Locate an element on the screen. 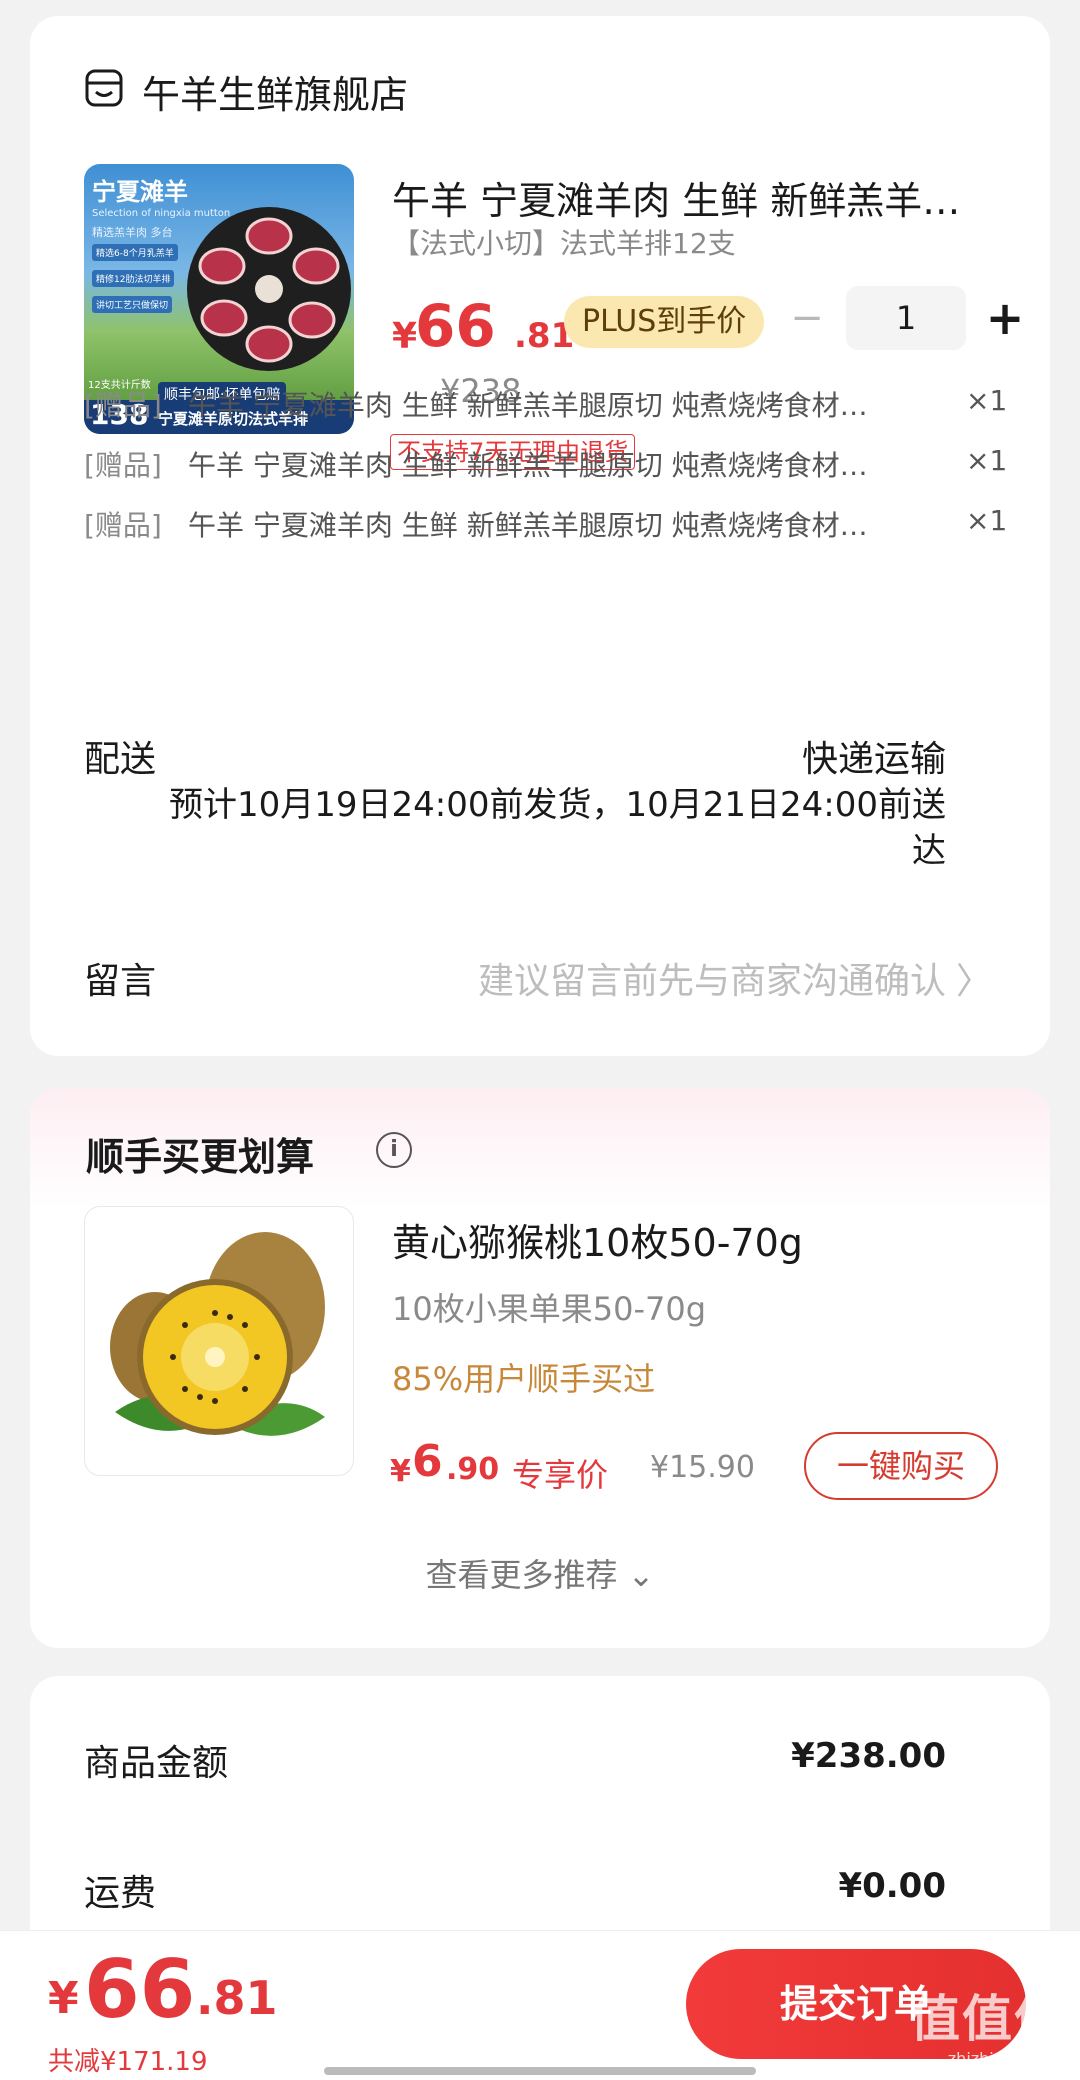 The height and width of the screenshot is (2080, 1080). lamb-chops-plate-illustration is located at coordinates (269, 289).